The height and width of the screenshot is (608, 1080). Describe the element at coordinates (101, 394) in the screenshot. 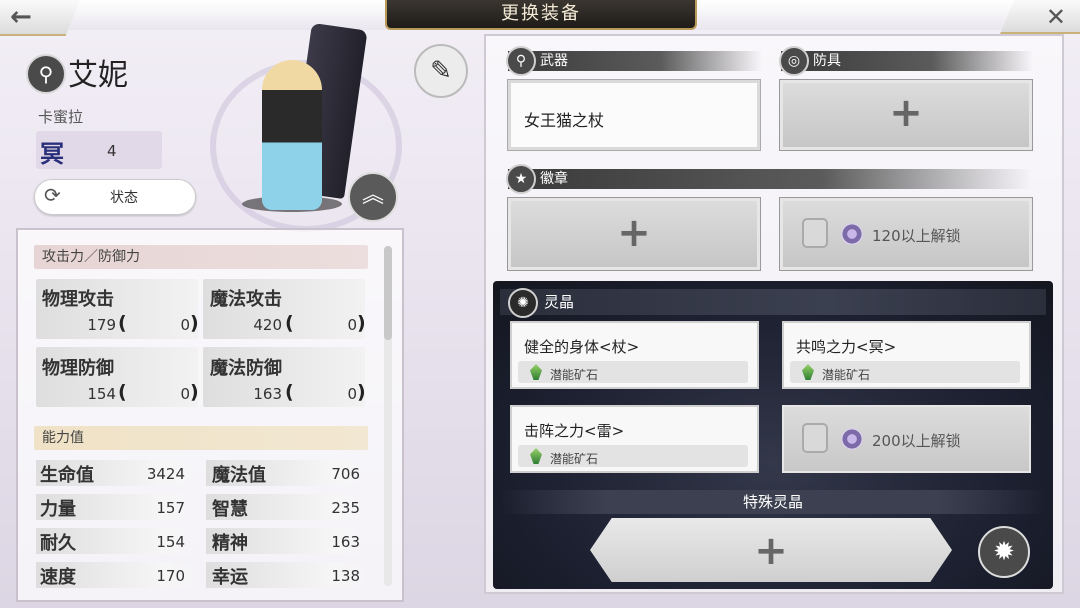

I see `stat-value: 154` at that location.